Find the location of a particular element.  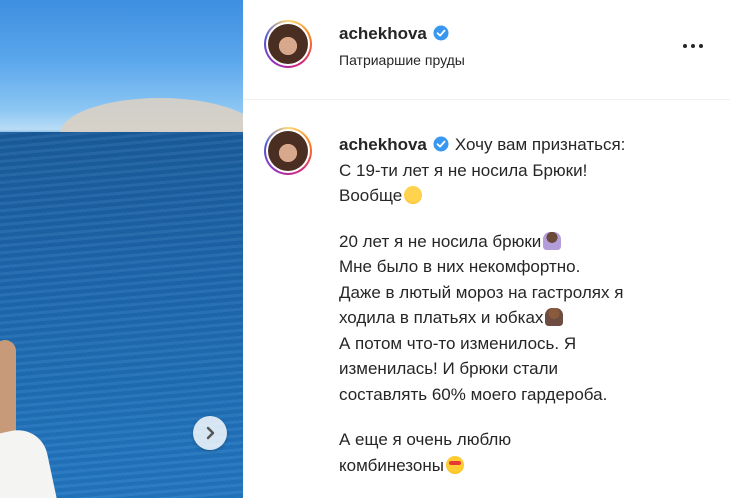

caption-line: ходила в платьях и юбках is located at coordinates (441, 317).